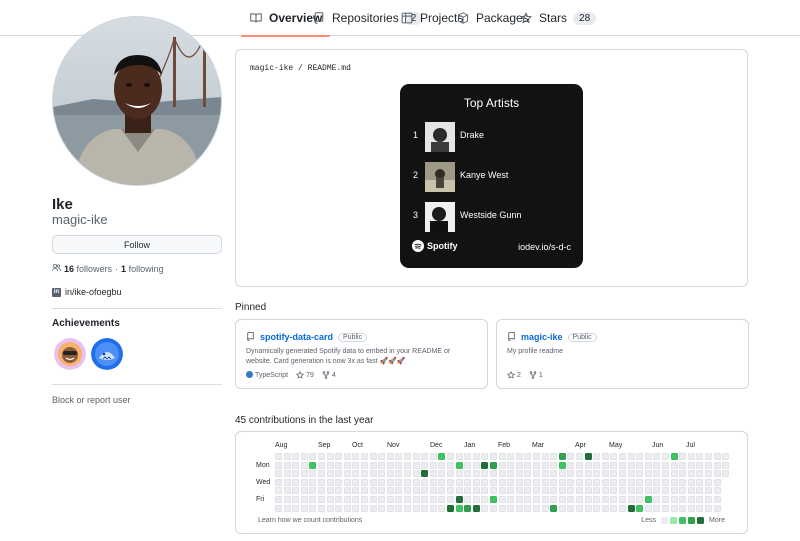 The image size is (800, 541). Describe the element at coordinates (296, 337) in the screenshot. I see `pinned-repo-link: spotify-data-card` at that location.